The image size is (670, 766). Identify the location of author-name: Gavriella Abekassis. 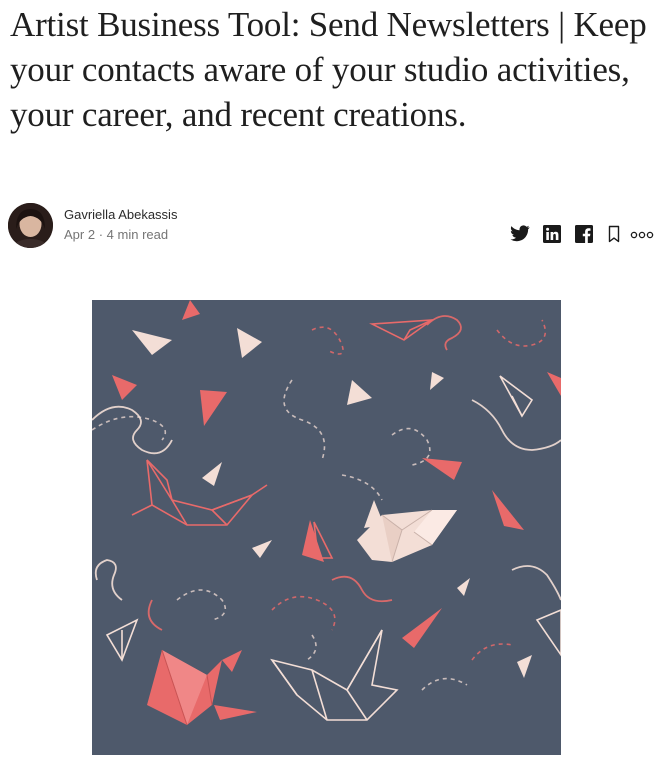
(120, 214).